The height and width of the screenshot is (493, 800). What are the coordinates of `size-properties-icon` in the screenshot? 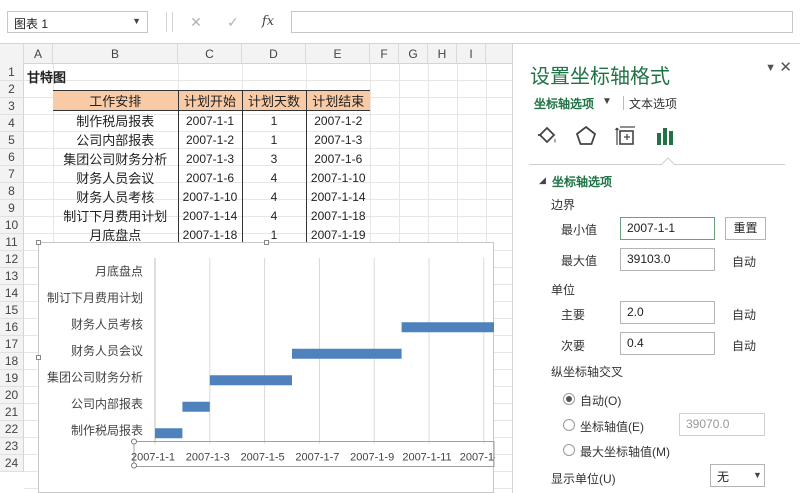 It's located at (626, 136).